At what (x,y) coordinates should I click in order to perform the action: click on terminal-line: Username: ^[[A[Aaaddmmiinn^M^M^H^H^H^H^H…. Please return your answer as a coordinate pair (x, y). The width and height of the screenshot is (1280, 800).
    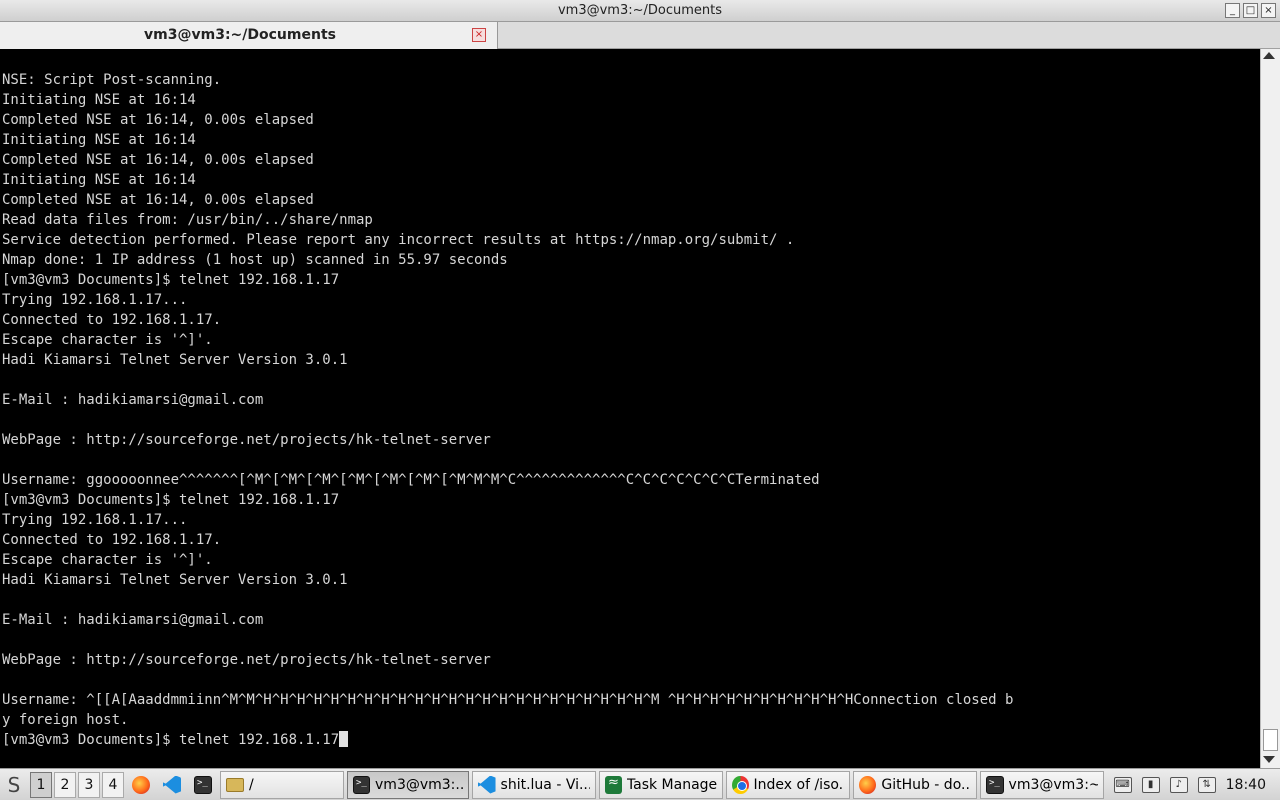
    Looking at the image, I should click on (508, 700).